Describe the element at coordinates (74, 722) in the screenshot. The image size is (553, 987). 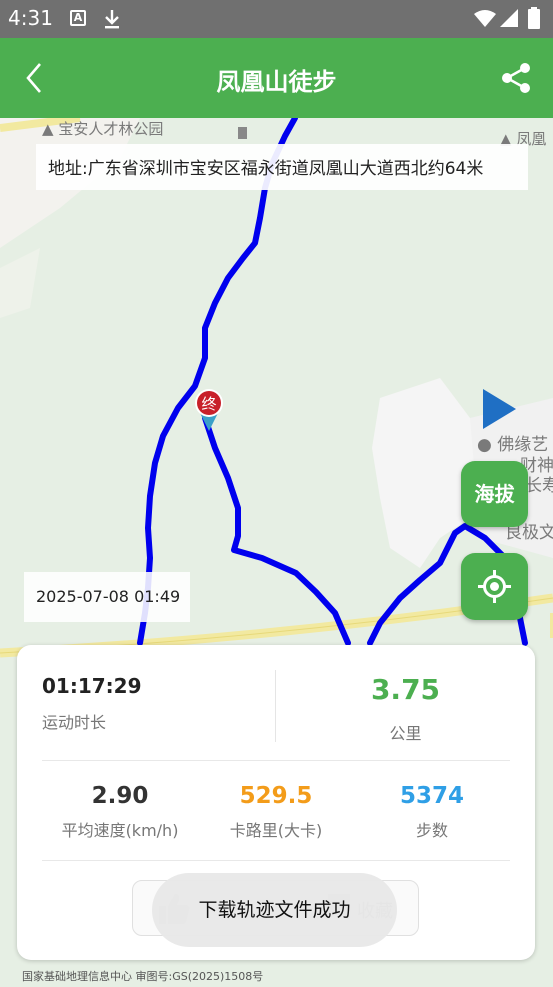
I see `duration-label: 运动时长` at that location.